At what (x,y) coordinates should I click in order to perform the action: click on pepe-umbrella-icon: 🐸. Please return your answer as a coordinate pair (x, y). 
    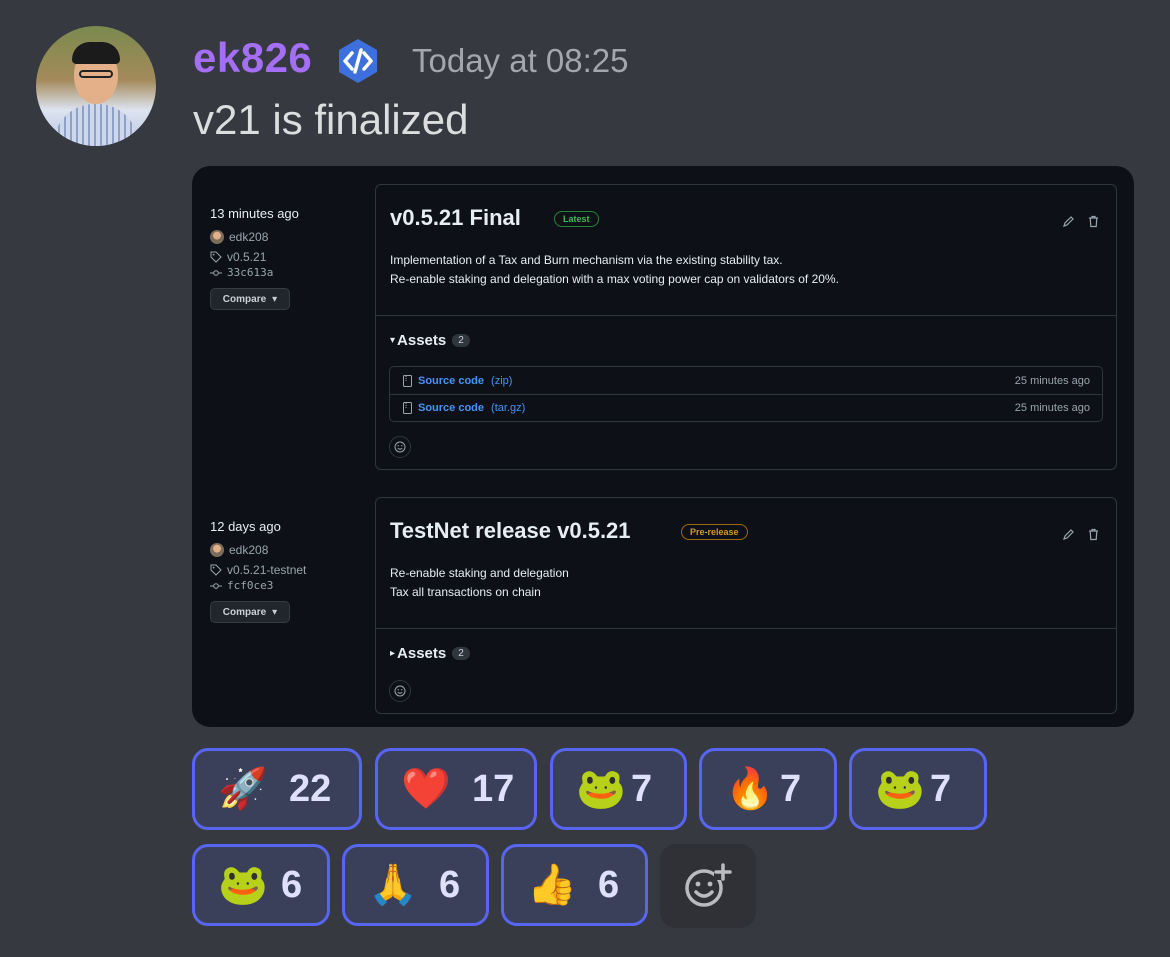
    Looking at the image, I should click on (243, 885).